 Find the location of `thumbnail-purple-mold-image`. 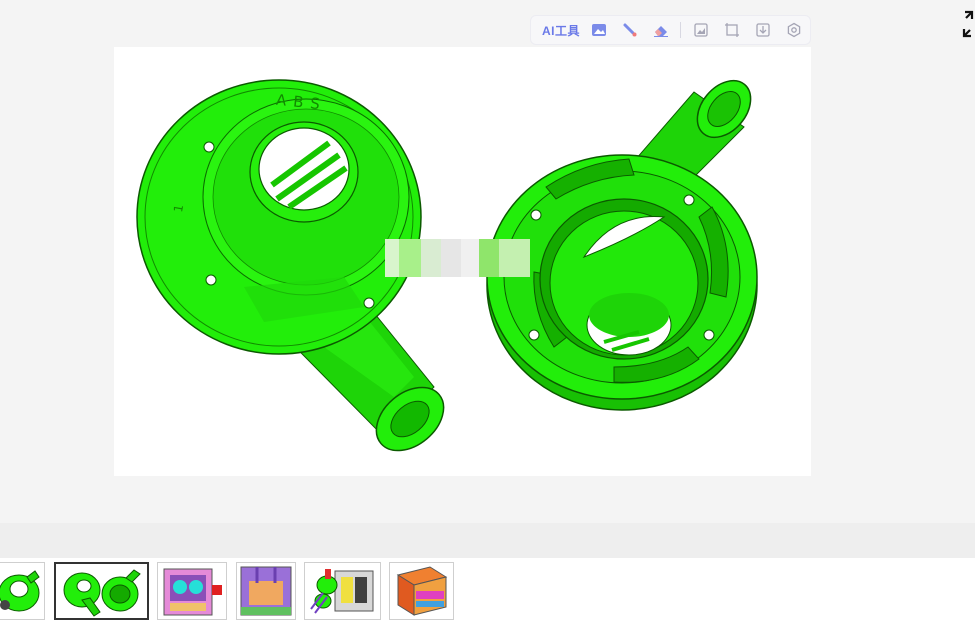

thumbnail-purple-mold-image is located at coordinates (266, 591).